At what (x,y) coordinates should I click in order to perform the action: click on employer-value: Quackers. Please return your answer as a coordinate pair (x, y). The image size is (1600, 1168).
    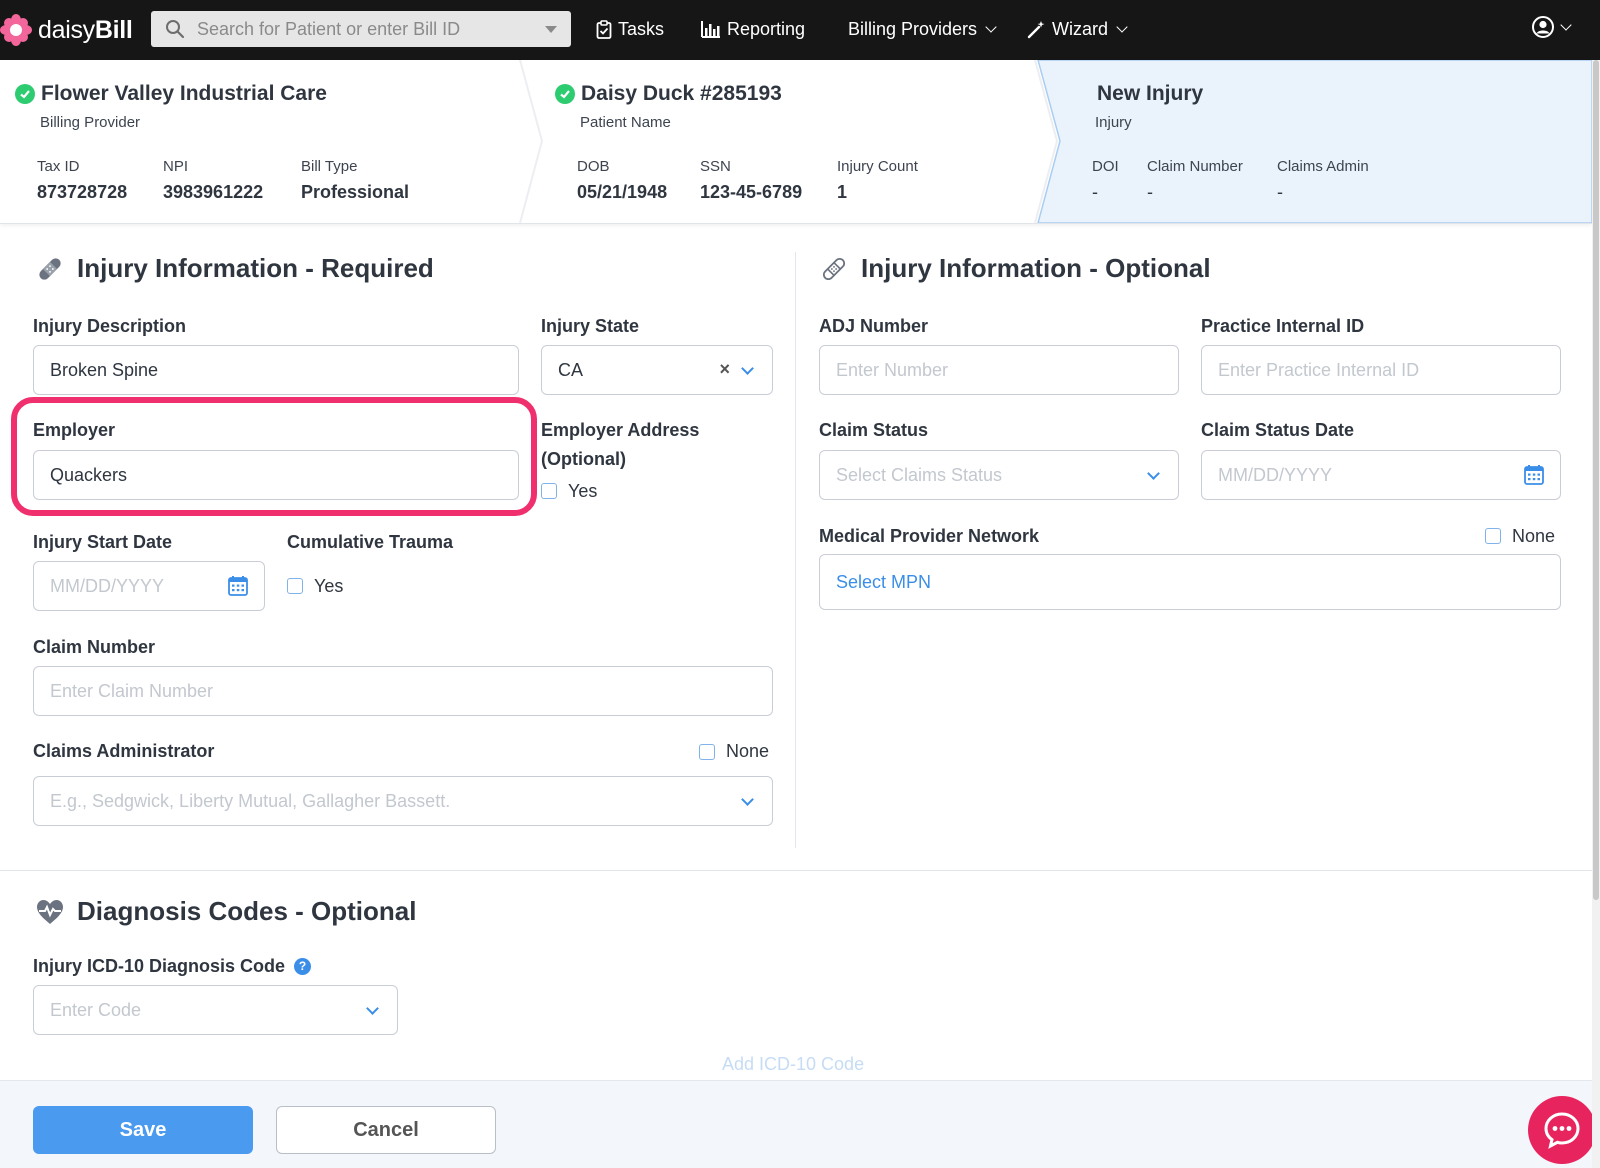
    Looking at the image, I should click on (88, 475).